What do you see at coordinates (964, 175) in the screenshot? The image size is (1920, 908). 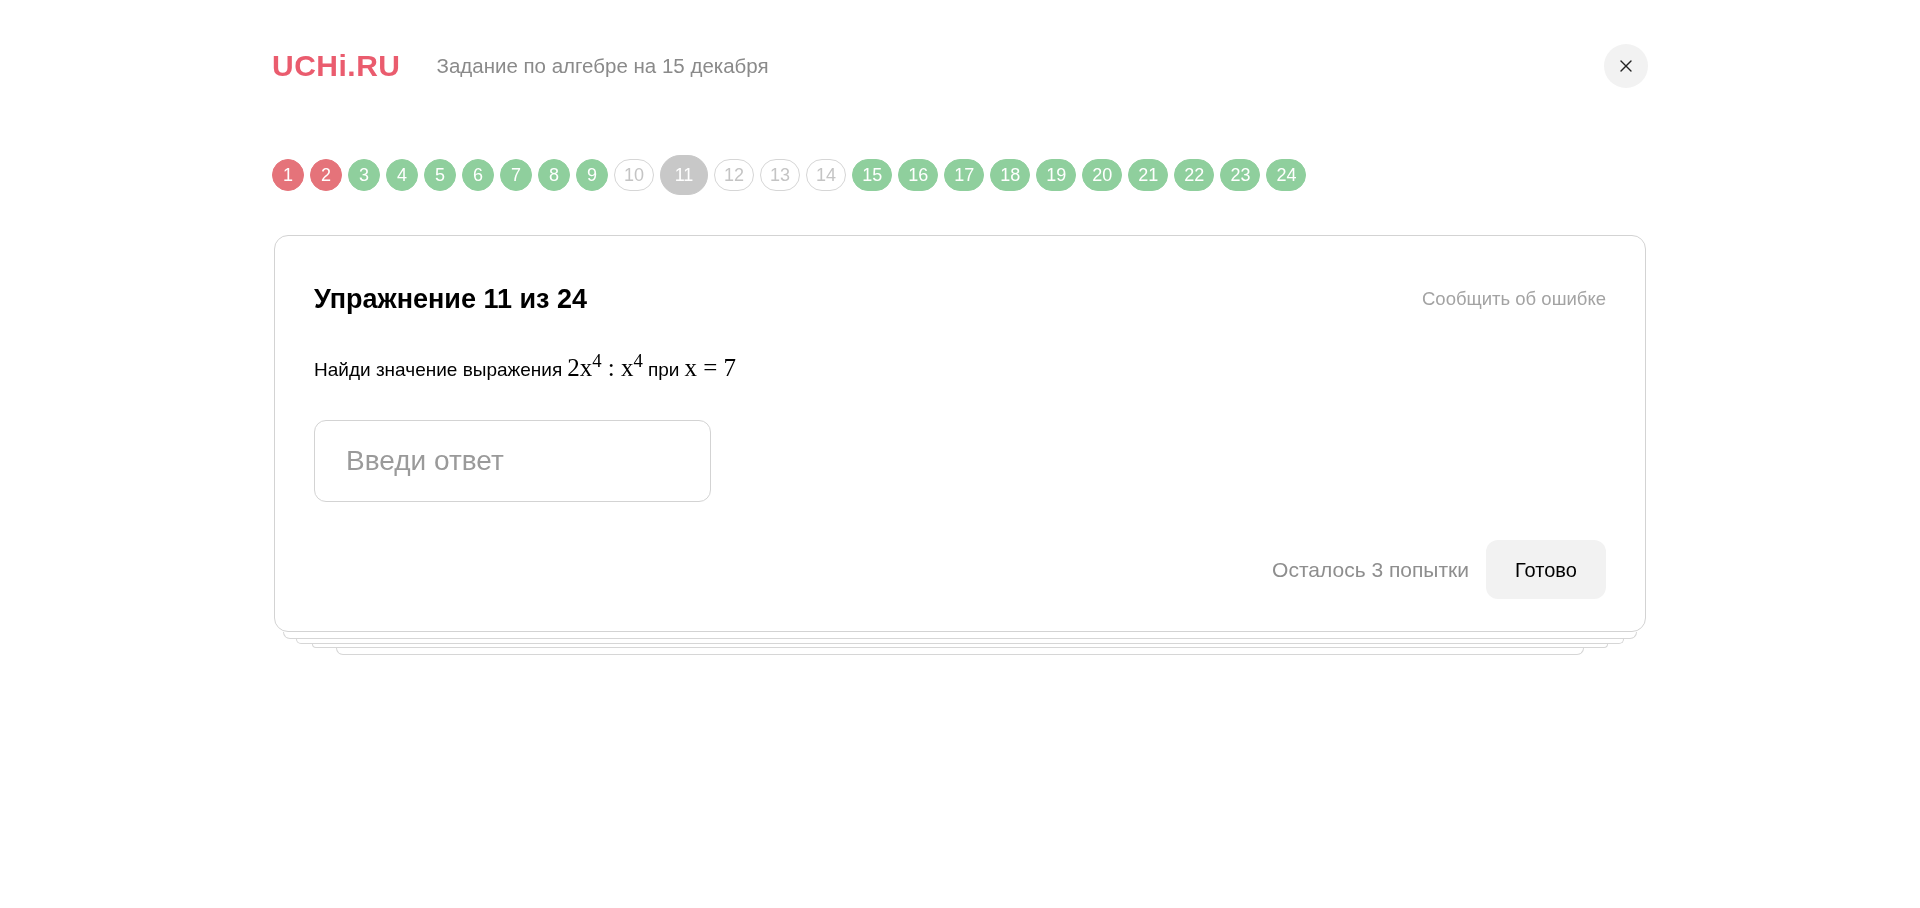 I see `exercise-number-button: 17` at bounding box center [964, 175].